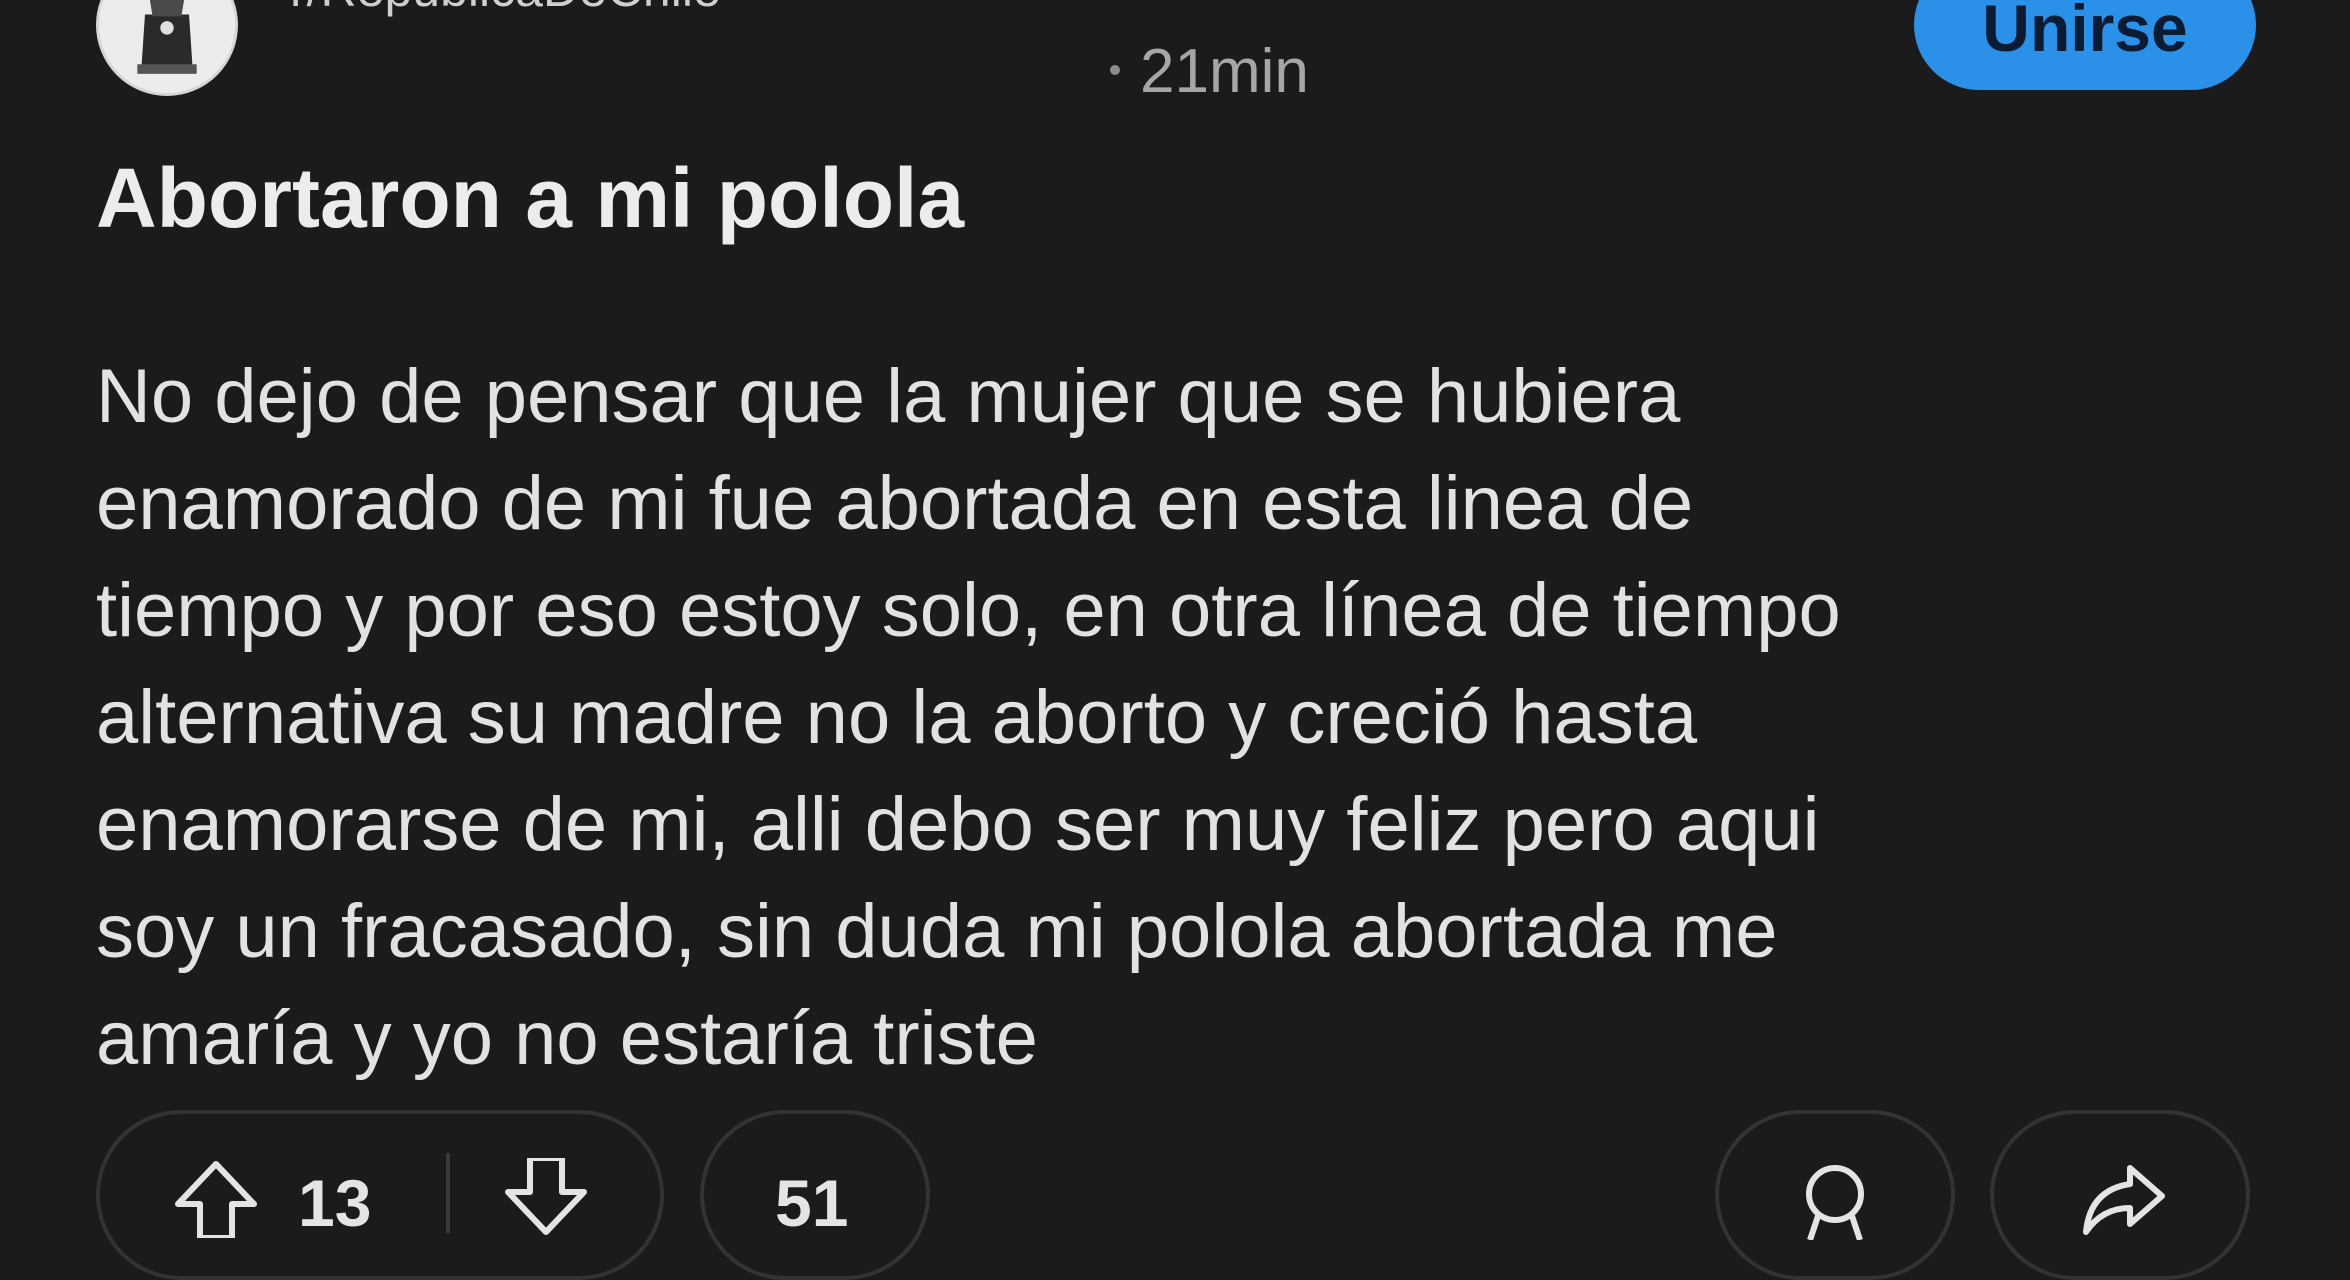  I want to click on subreddit-name: r/RepublicaDeChile, so click(505, 9).